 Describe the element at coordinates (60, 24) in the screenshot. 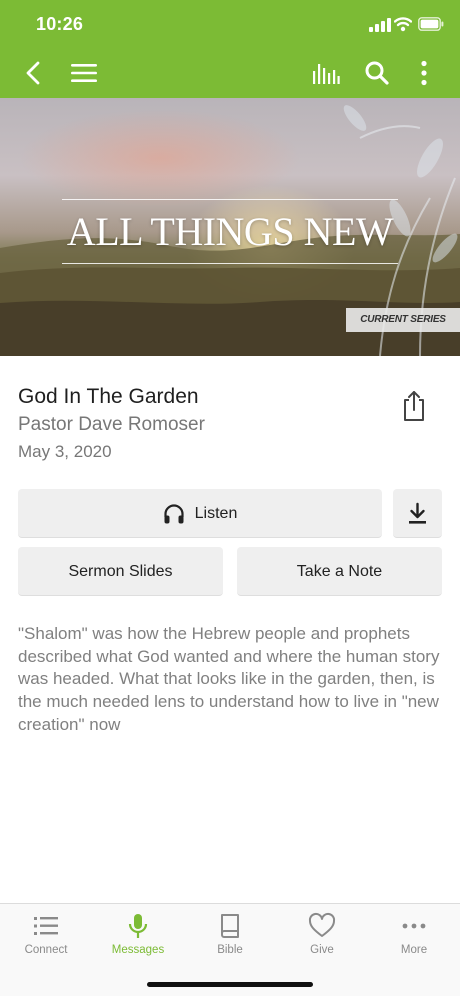

I see `status-time: 10:26` at that location.